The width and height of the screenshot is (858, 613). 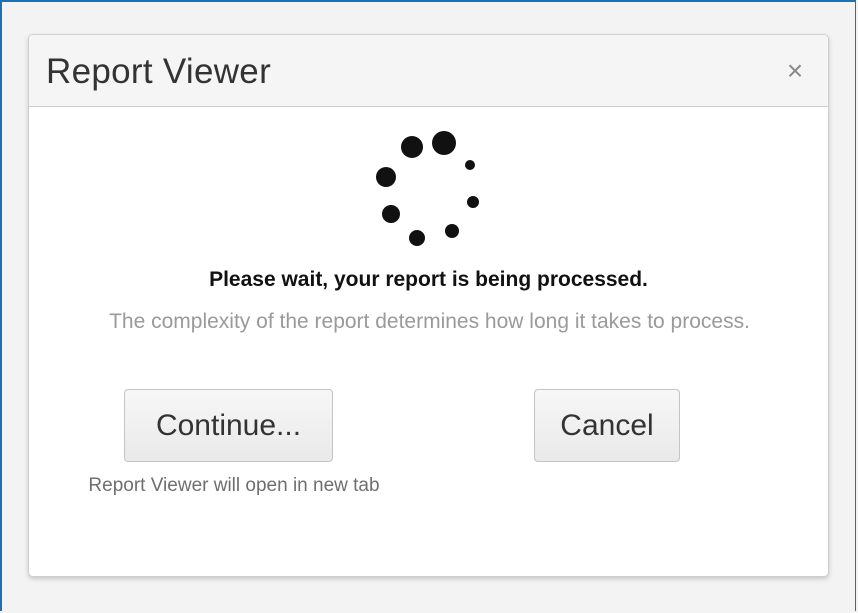 I want to click on cancel-button: Cancel, so click(x=607, y=425).